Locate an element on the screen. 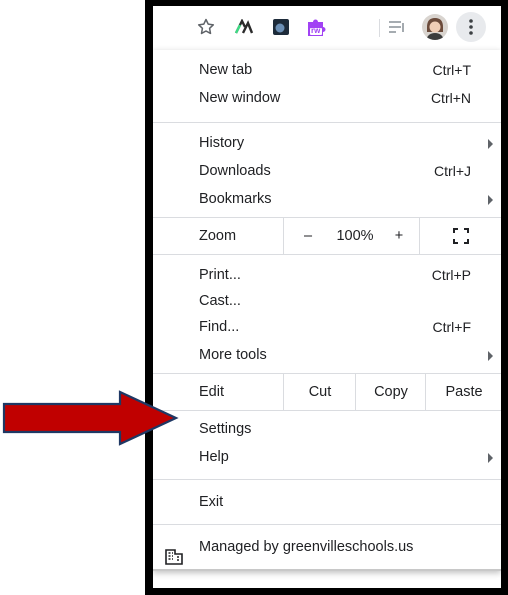  cut-button: Cut is located at coordinates (319, 392).